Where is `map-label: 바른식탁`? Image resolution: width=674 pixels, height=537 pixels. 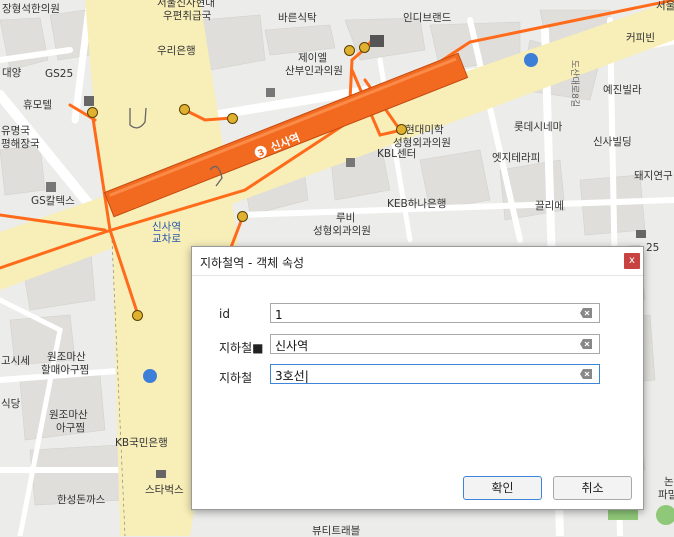 map-label: 바른식탁 is located at coordinates (297, 18).